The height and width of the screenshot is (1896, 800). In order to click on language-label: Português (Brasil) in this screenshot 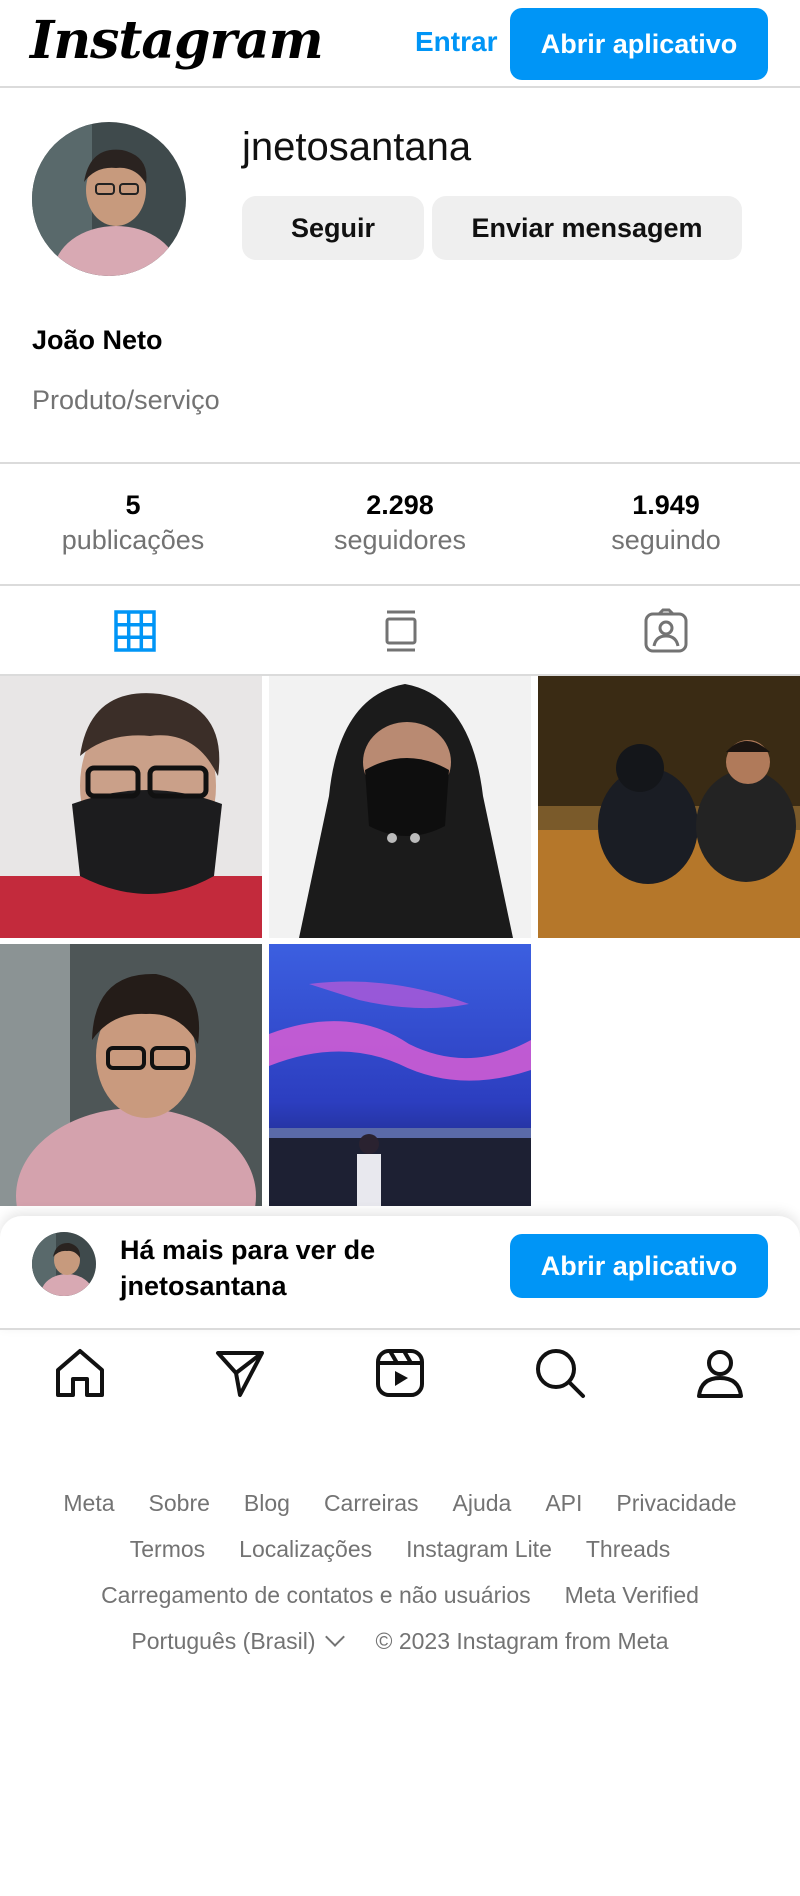, I will do `click(223, 1640)`.